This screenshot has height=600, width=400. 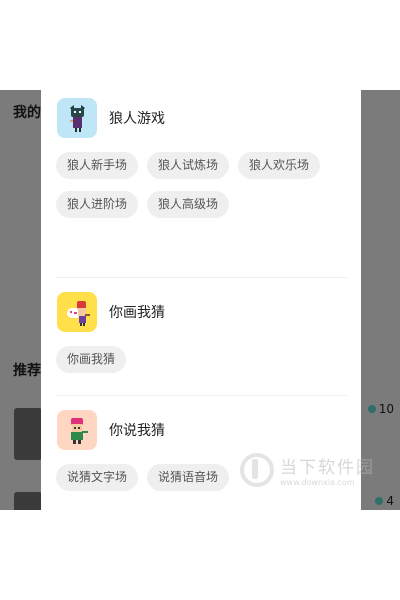 I want to click on say-guess-icon, so click(x=77, y=430).